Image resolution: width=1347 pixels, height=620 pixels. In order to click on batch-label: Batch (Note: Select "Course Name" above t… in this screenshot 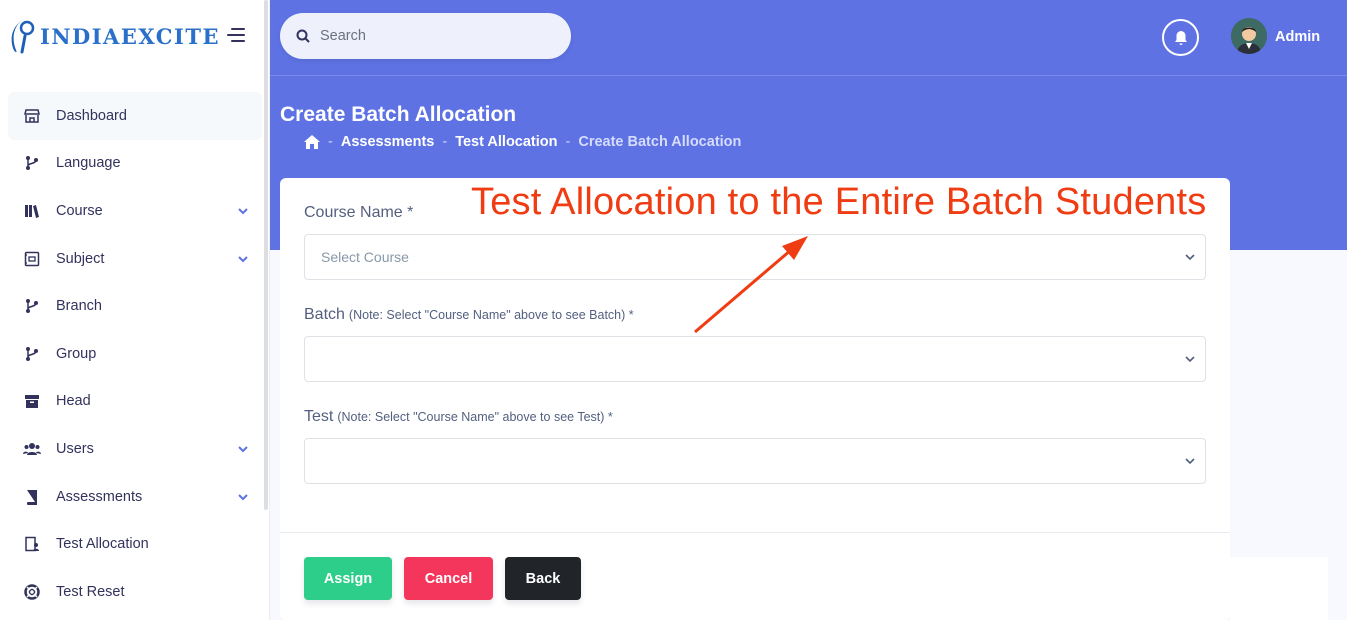, I will do `click(469, 314)`.